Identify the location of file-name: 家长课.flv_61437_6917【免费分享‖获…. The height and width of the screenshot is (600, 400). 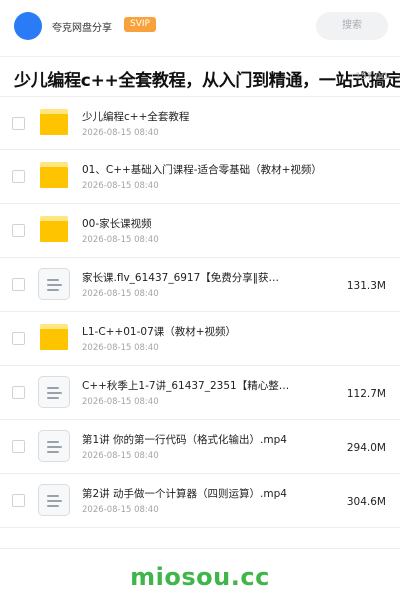
(181, 278).